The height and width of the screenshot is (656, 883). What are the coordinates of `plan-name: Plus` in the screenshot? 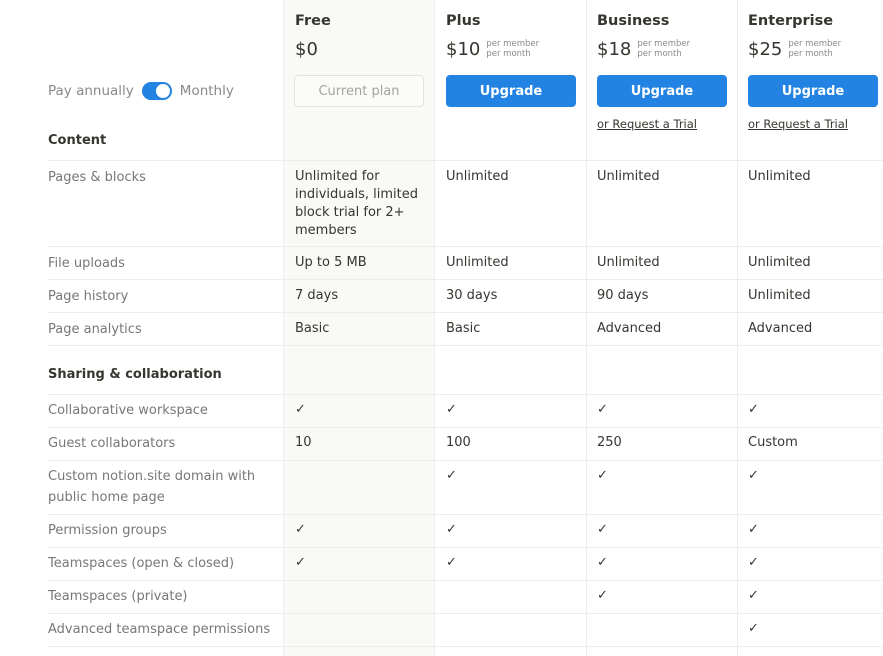 It's located at (463, 21).